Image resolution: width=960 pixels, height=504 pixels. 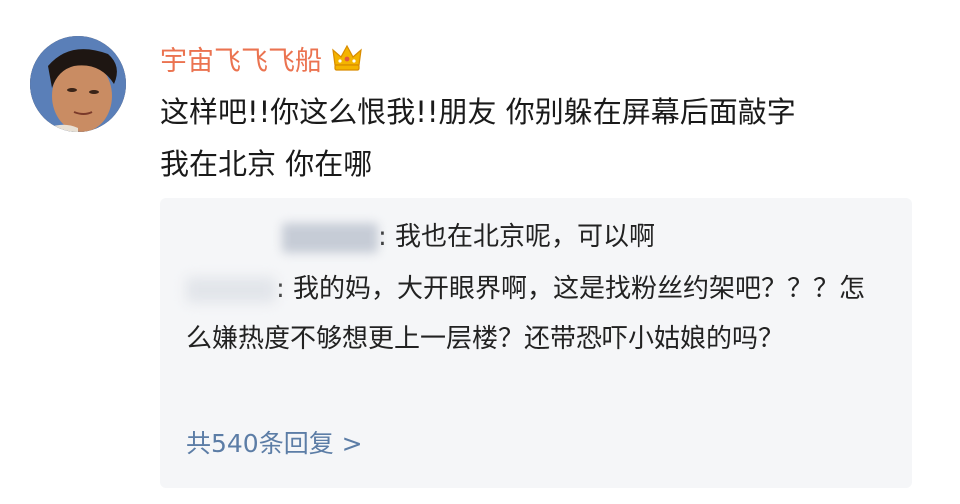 I want to click on username-row: 宇宙飞飞飞船, so click(x=262, y=58).